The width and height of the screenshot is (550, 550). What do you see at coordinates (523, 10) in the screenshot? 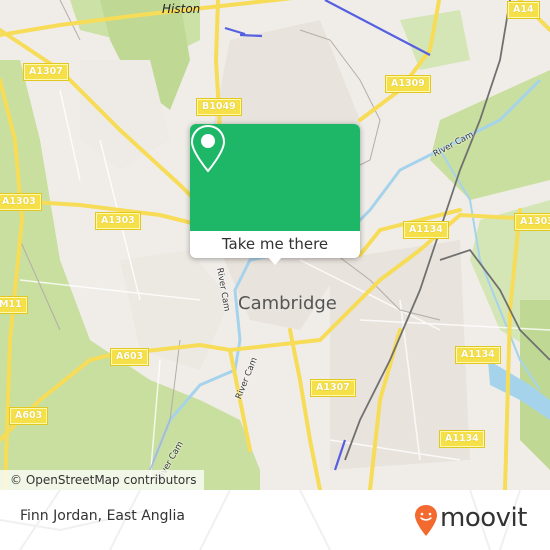
I see `road-label-a14: A14` at bounding box center [523, 10].